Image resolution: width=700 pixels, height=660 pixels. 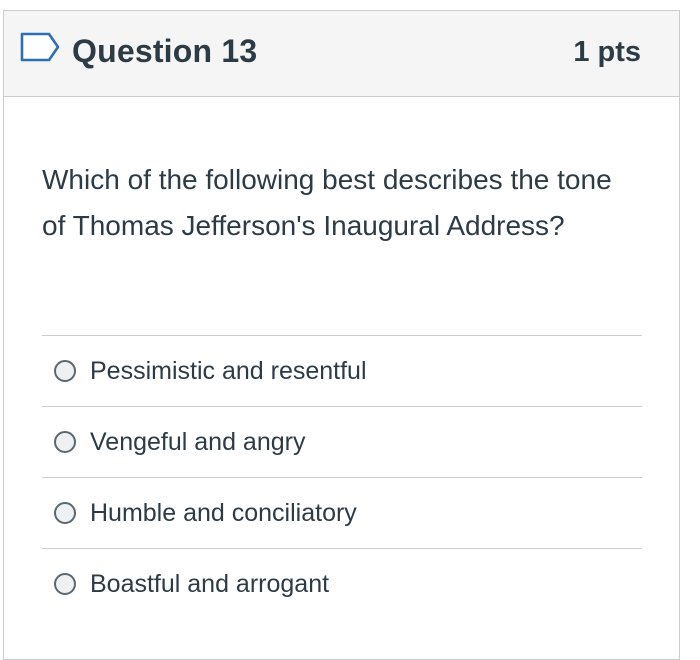 I want to click on answer-option: Boastful and arrogant, so click(x=342, y=583).